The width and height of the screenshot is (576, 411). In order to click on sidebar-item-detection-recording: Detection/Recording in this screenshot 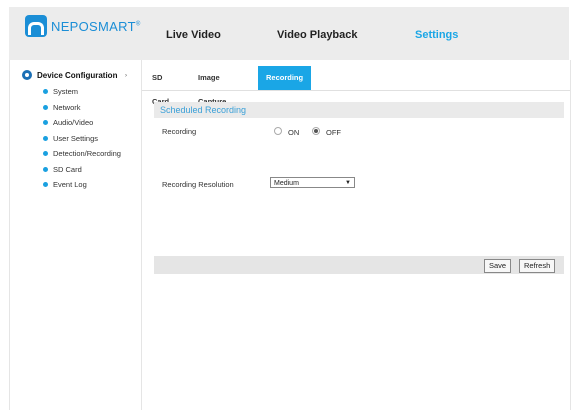, I will do `click(82, 154)`.